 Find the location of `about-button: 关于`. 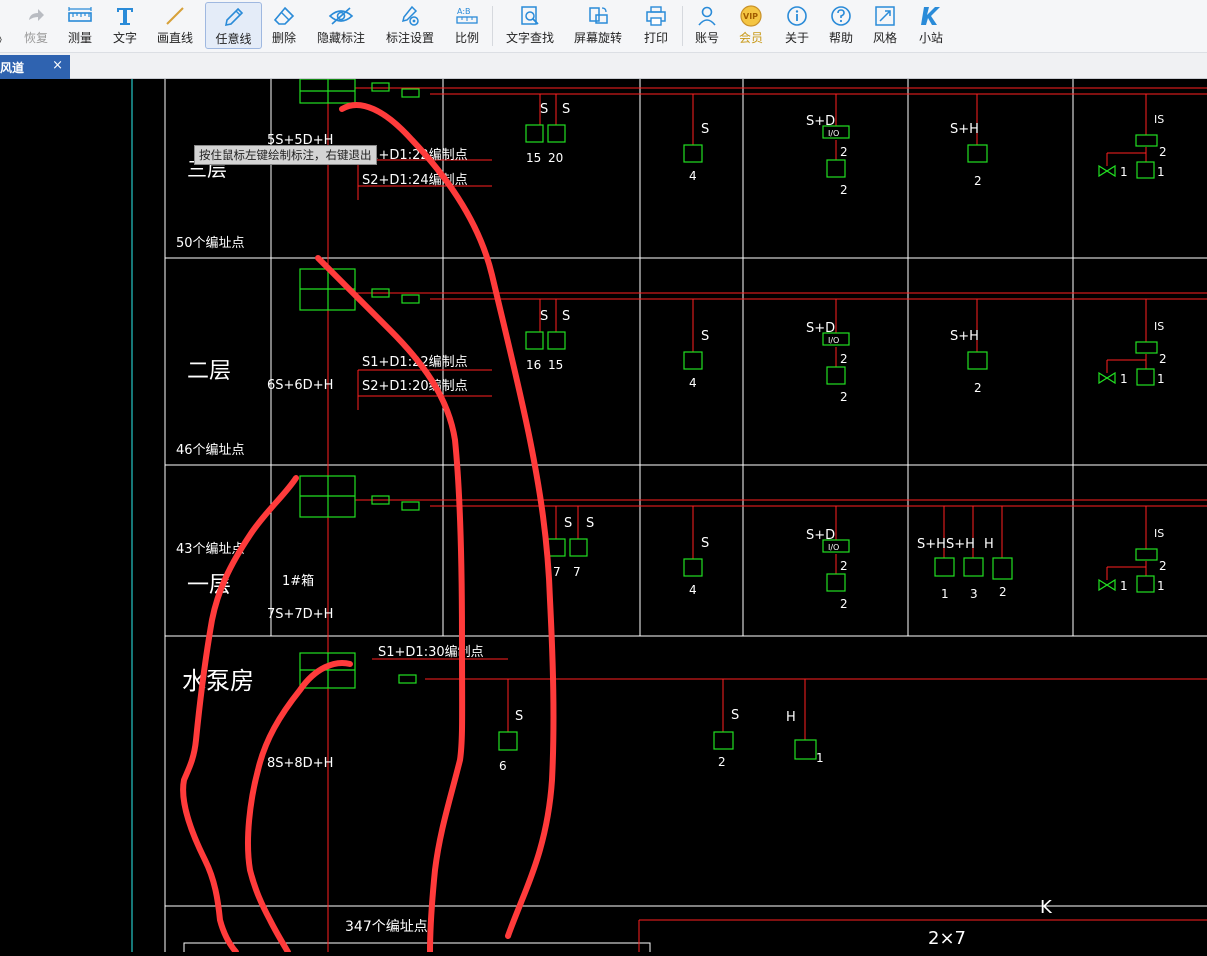

about-button: 关于 is located at coordinates (797, 25).